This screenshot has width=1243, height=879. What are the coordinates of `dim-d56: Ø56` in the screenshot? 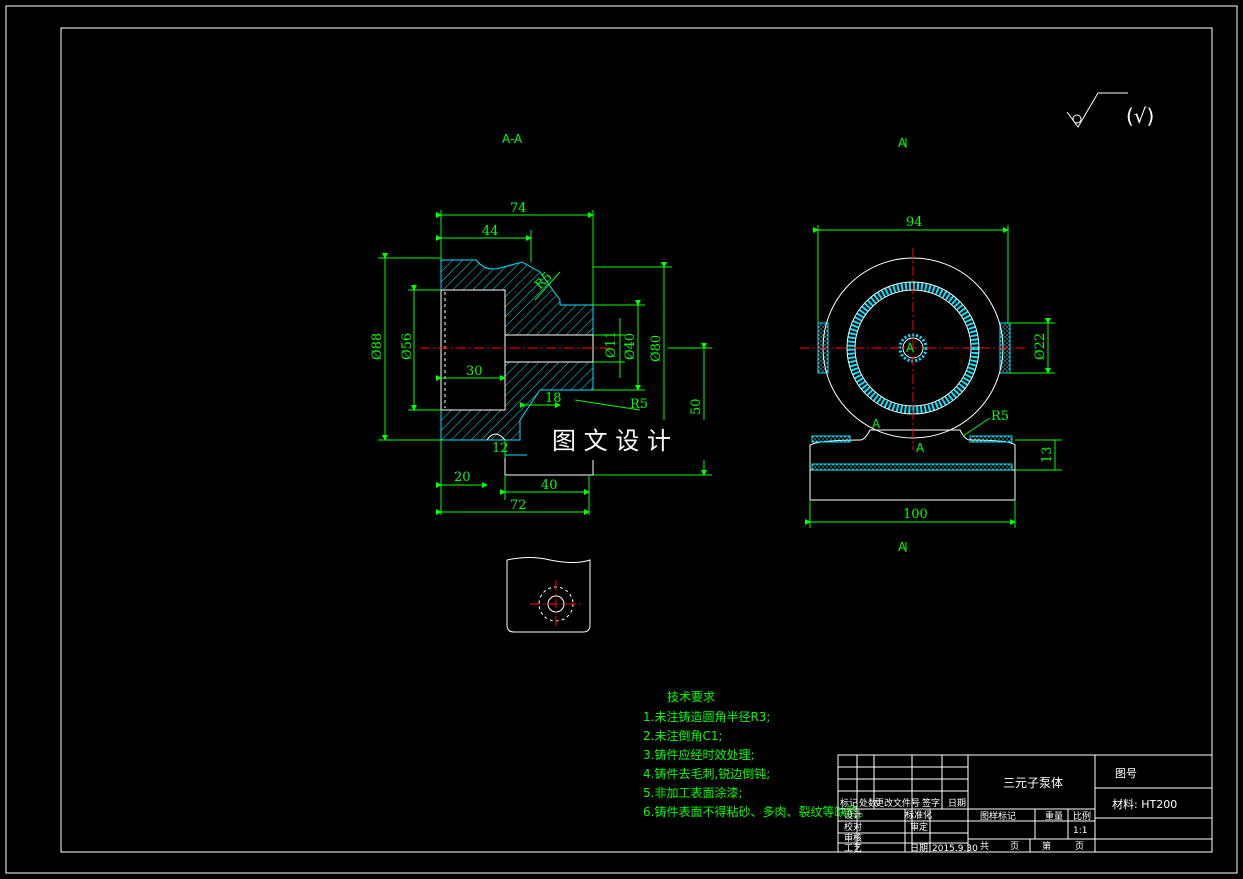 It's located at (407, 346).